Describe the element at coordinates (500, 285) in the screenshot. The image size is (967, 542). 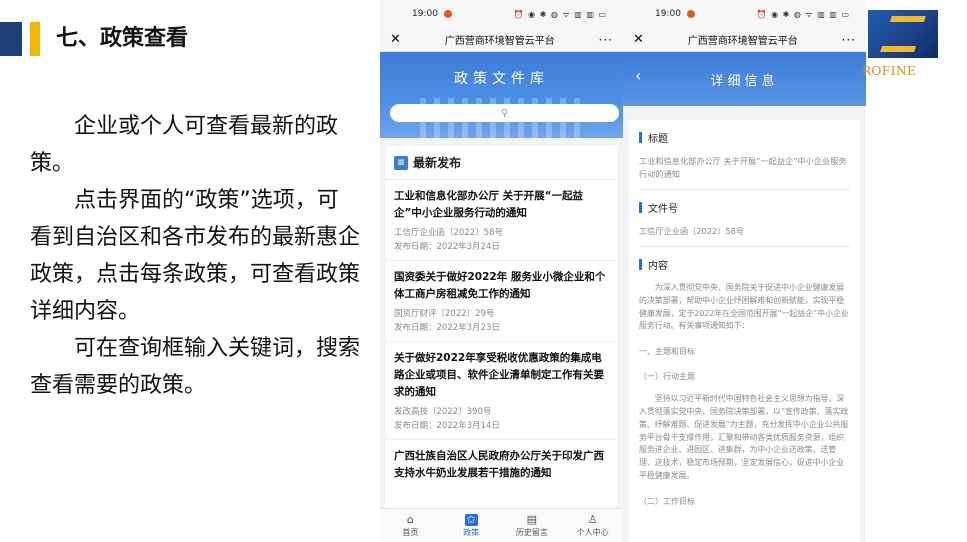
I see `policy-title: 国资委关于做好2022年 服务业小微企业和个体工商户房租减免工作的通知` at that location.